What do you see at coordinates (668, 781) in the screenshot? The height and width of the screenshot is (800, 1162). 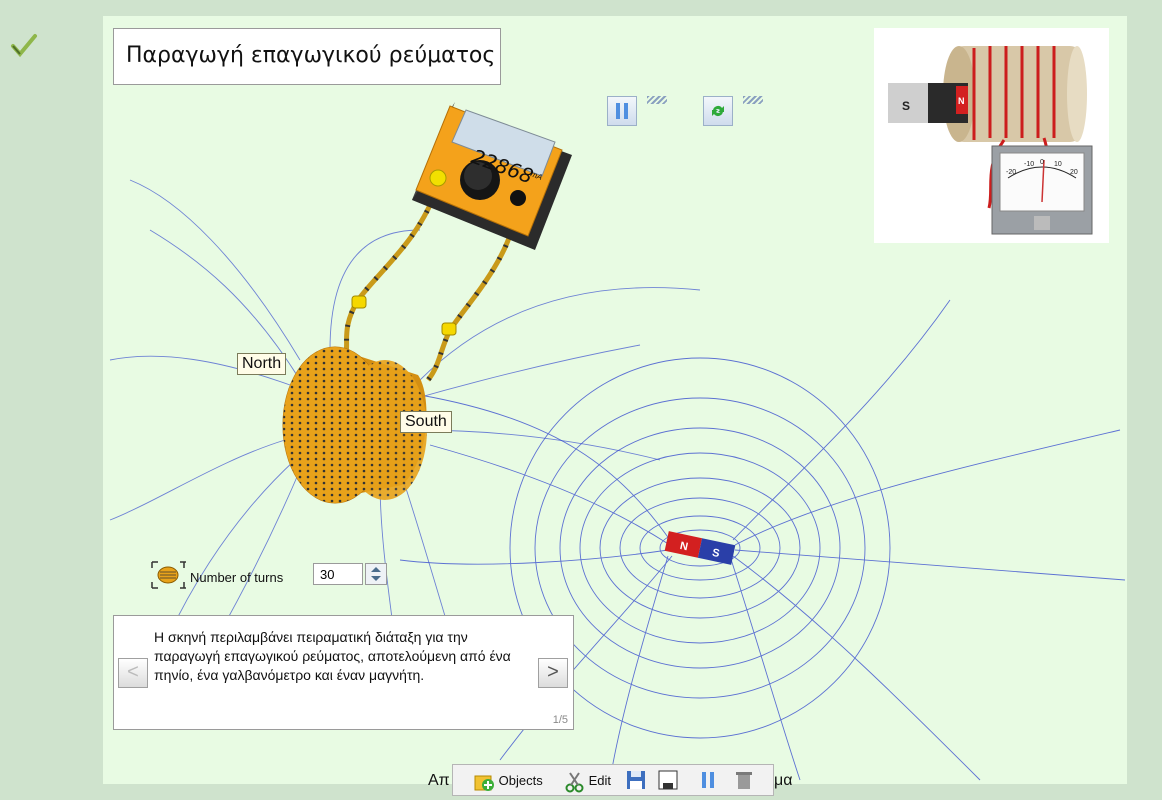 I see `save-as-icon` at bounding box center [668, 781].